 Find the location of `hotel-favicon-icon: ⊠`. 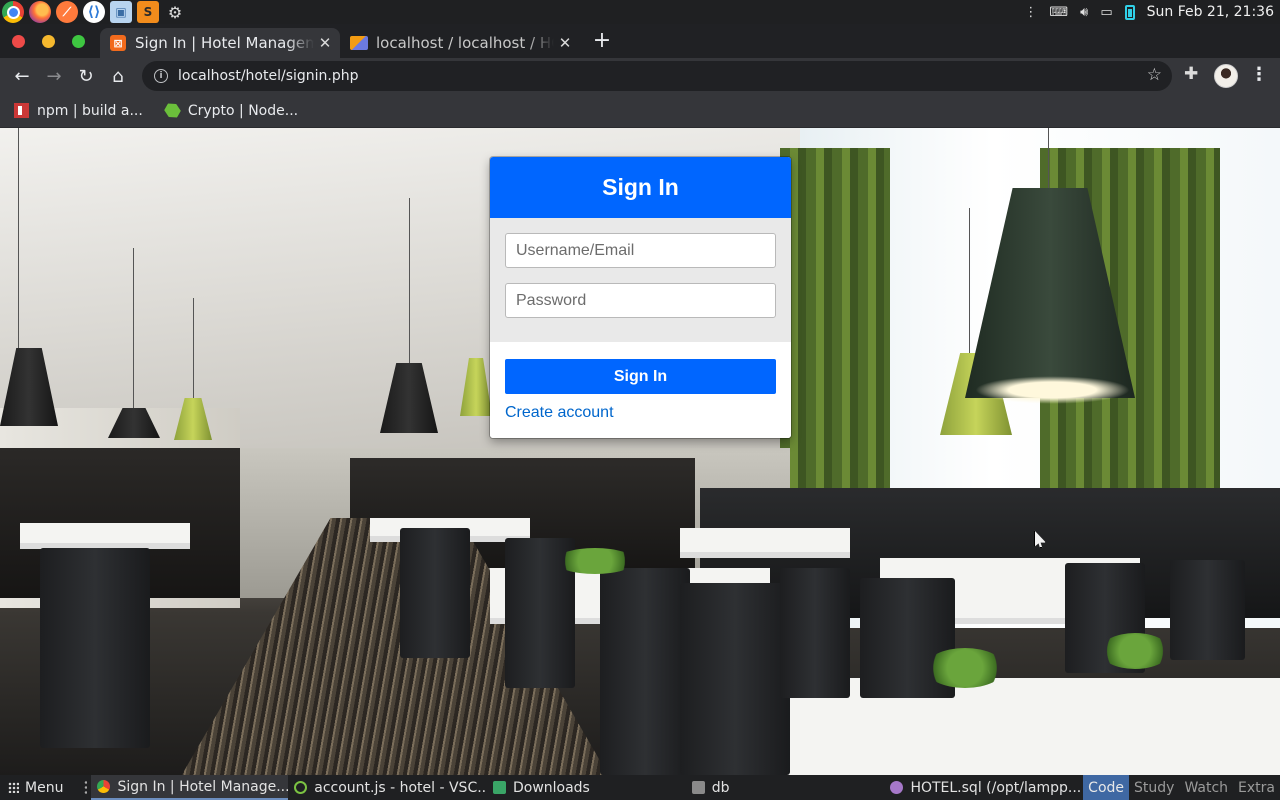

hotel-favicon-icon: ⊠ is located at coordinates (118, 43).